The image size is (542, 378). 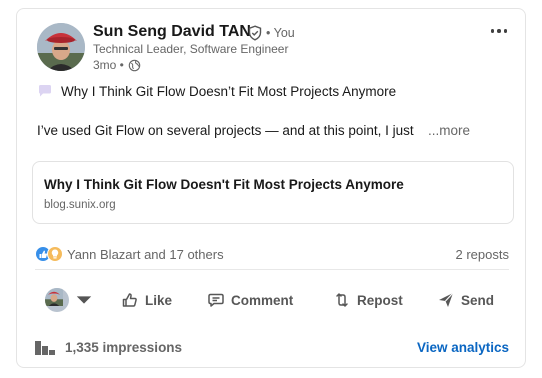 I want to click on post-meta: 3mo •, so click(x=117, y=65).